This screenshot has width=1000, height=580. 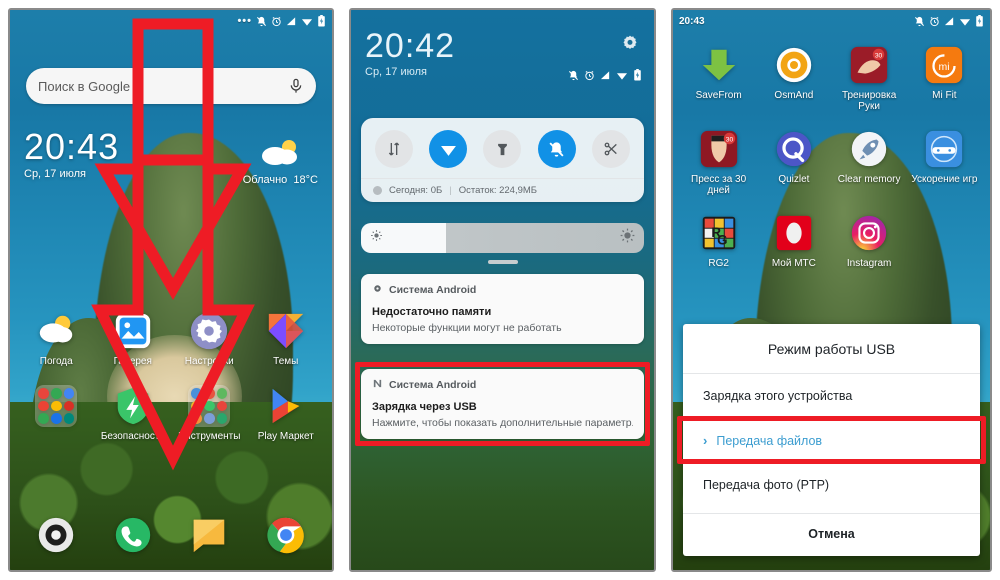 I want to click on app-themes: Темы, so click(x=286, y=338).